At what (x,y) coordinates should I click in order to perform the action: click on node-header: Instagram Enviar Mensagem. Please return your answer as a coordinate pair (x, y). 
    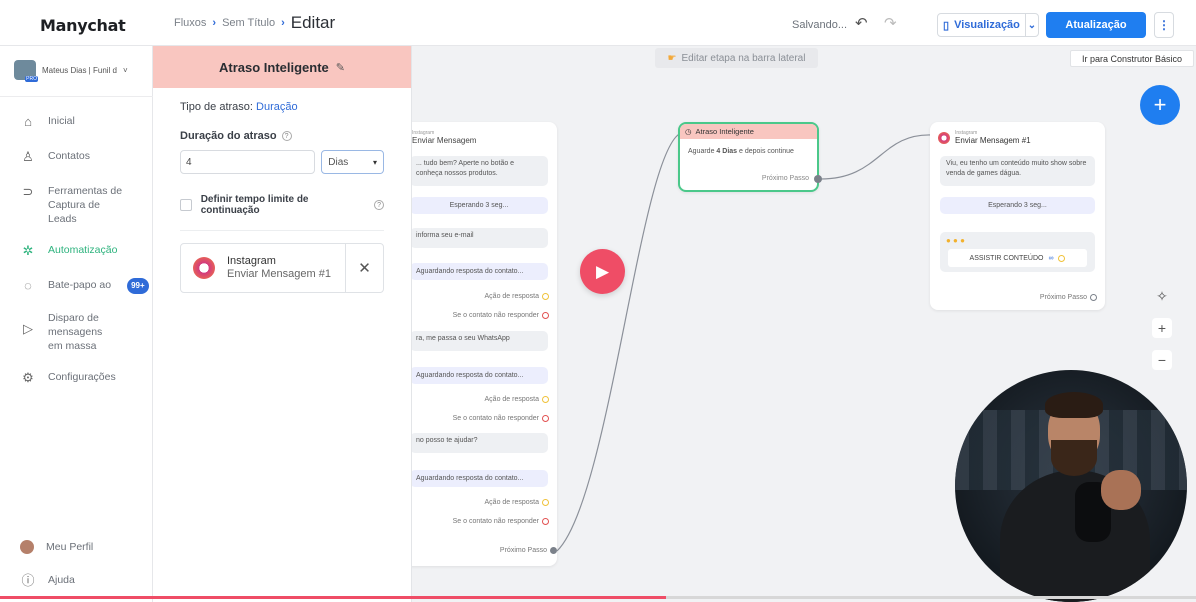
    Looking at the image, I should click on (444, 137).